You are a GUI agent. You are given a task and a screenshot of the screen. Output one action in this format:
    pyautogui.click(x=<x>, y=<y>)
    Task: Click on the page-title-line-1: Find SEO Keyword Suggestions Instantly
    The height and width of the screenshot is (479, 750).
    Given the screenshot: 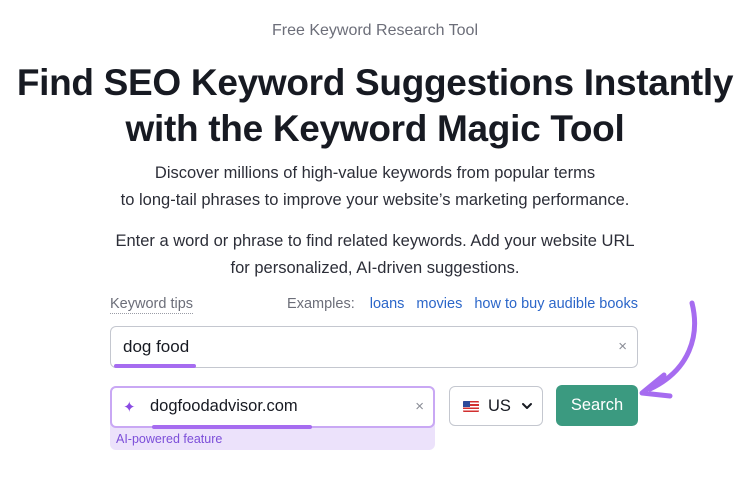 What is the action you would take?
    pyautogui.click(x=375, y=82)
    